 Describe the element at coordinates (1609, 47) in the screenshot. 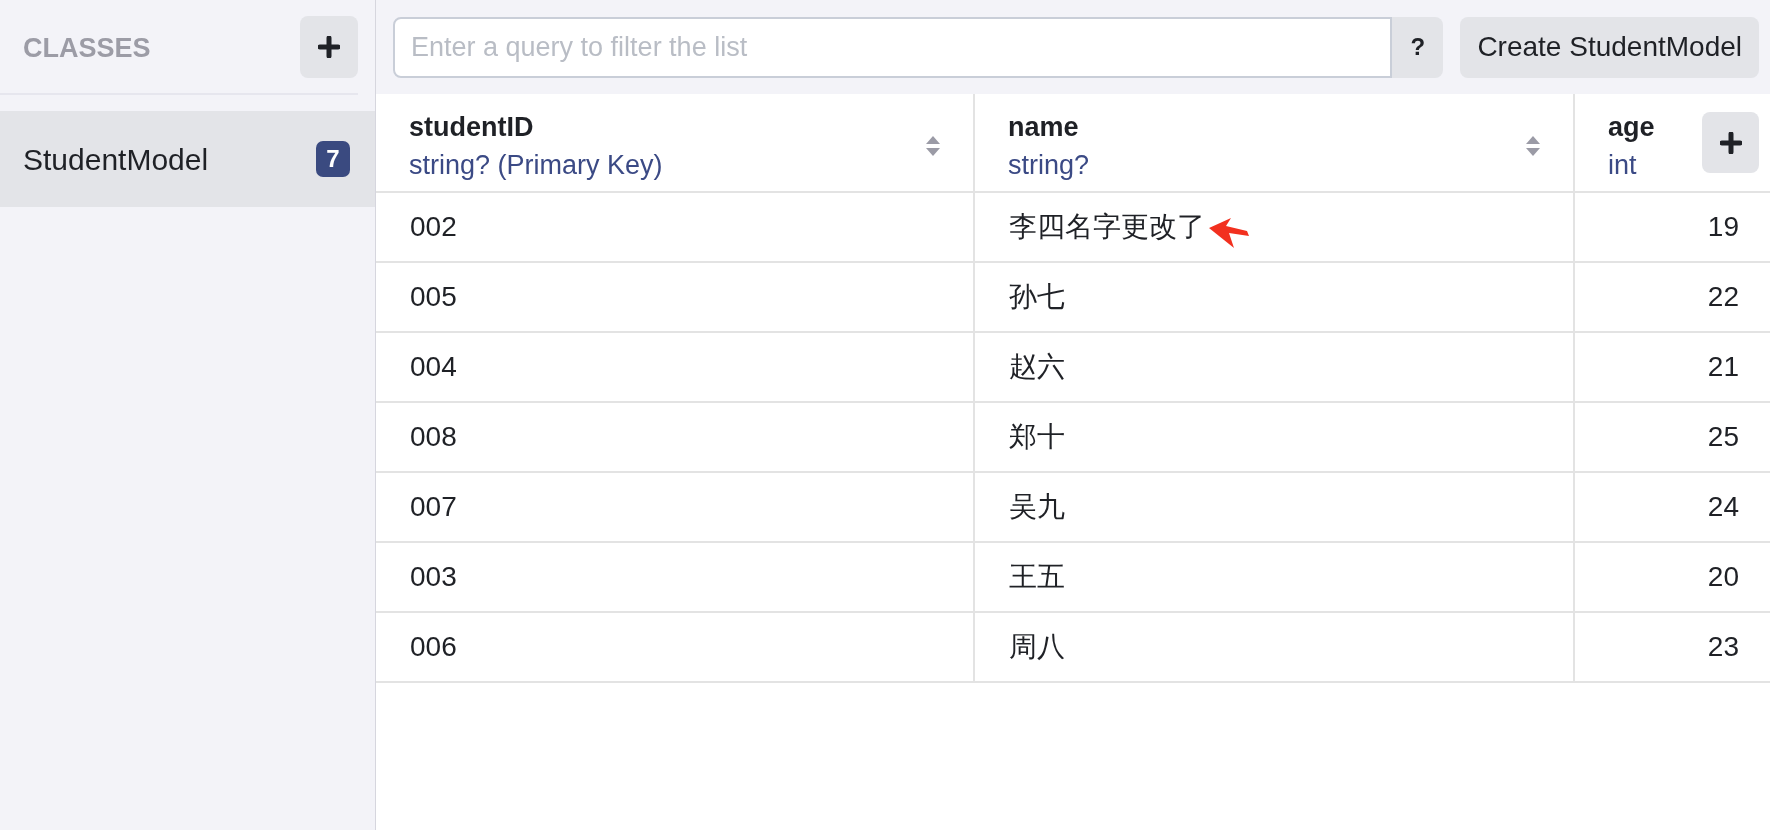

I see `create-button: Create StudentModel` at that location.